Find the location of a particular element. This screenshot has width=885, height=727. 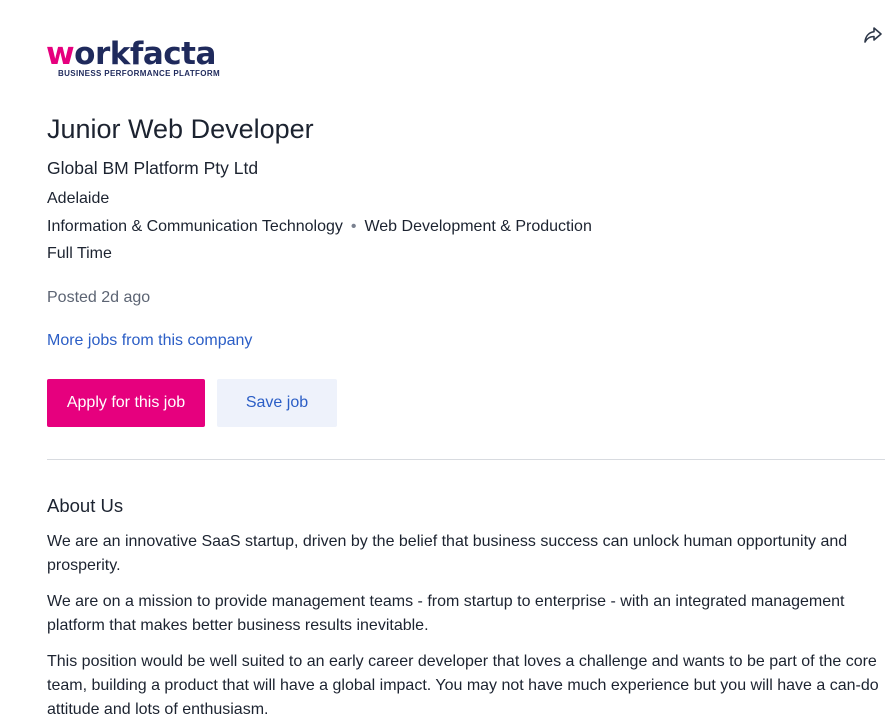

logo-w-letter: w is located at coordinates (60, 54).